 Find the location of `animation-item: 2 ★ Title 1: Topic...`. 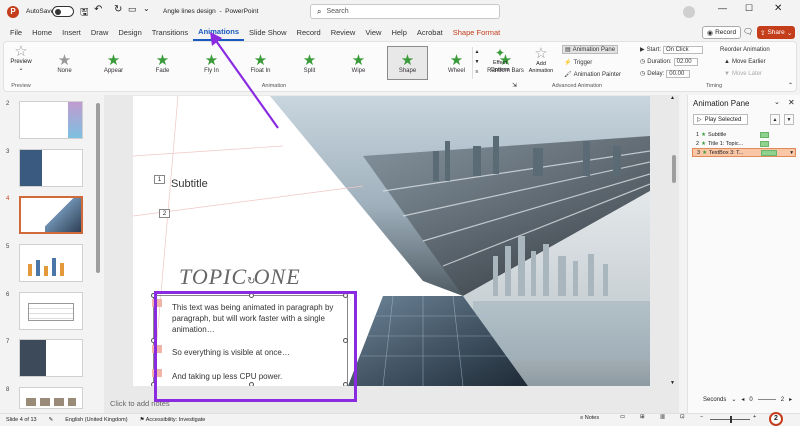

animation-item: 2 ★ Title 1: Topic... is located at coordinates (744, 143).